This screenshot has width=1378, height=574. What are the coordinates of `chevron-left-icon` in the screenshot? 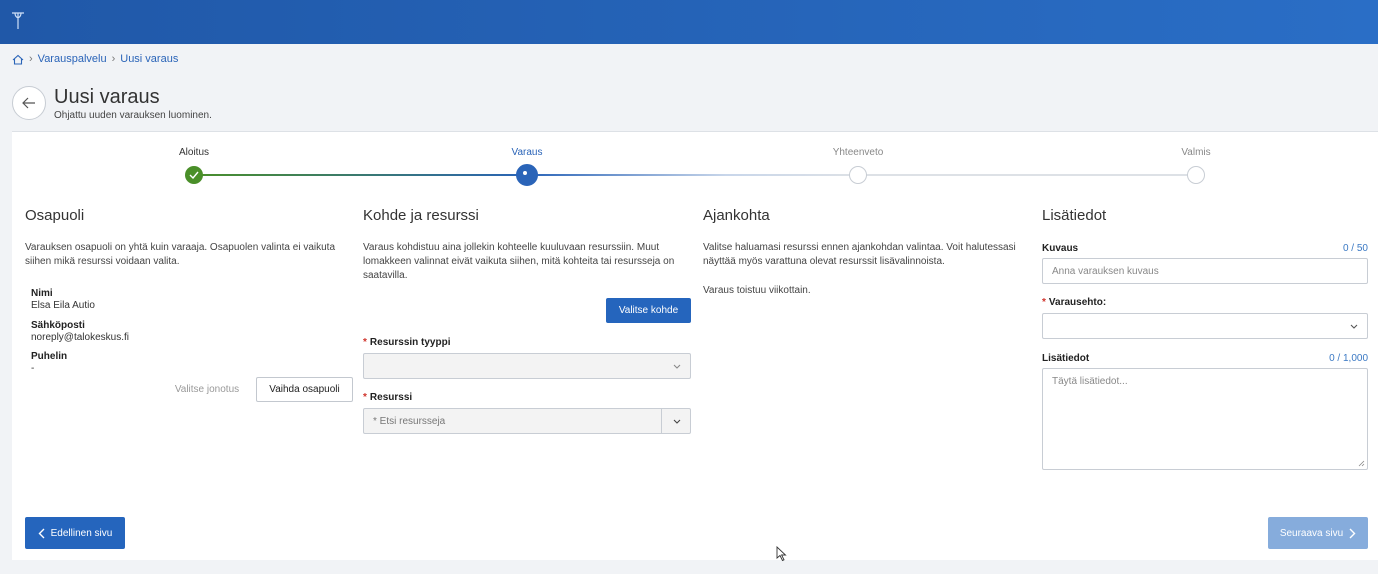 It's located at (41, 533).